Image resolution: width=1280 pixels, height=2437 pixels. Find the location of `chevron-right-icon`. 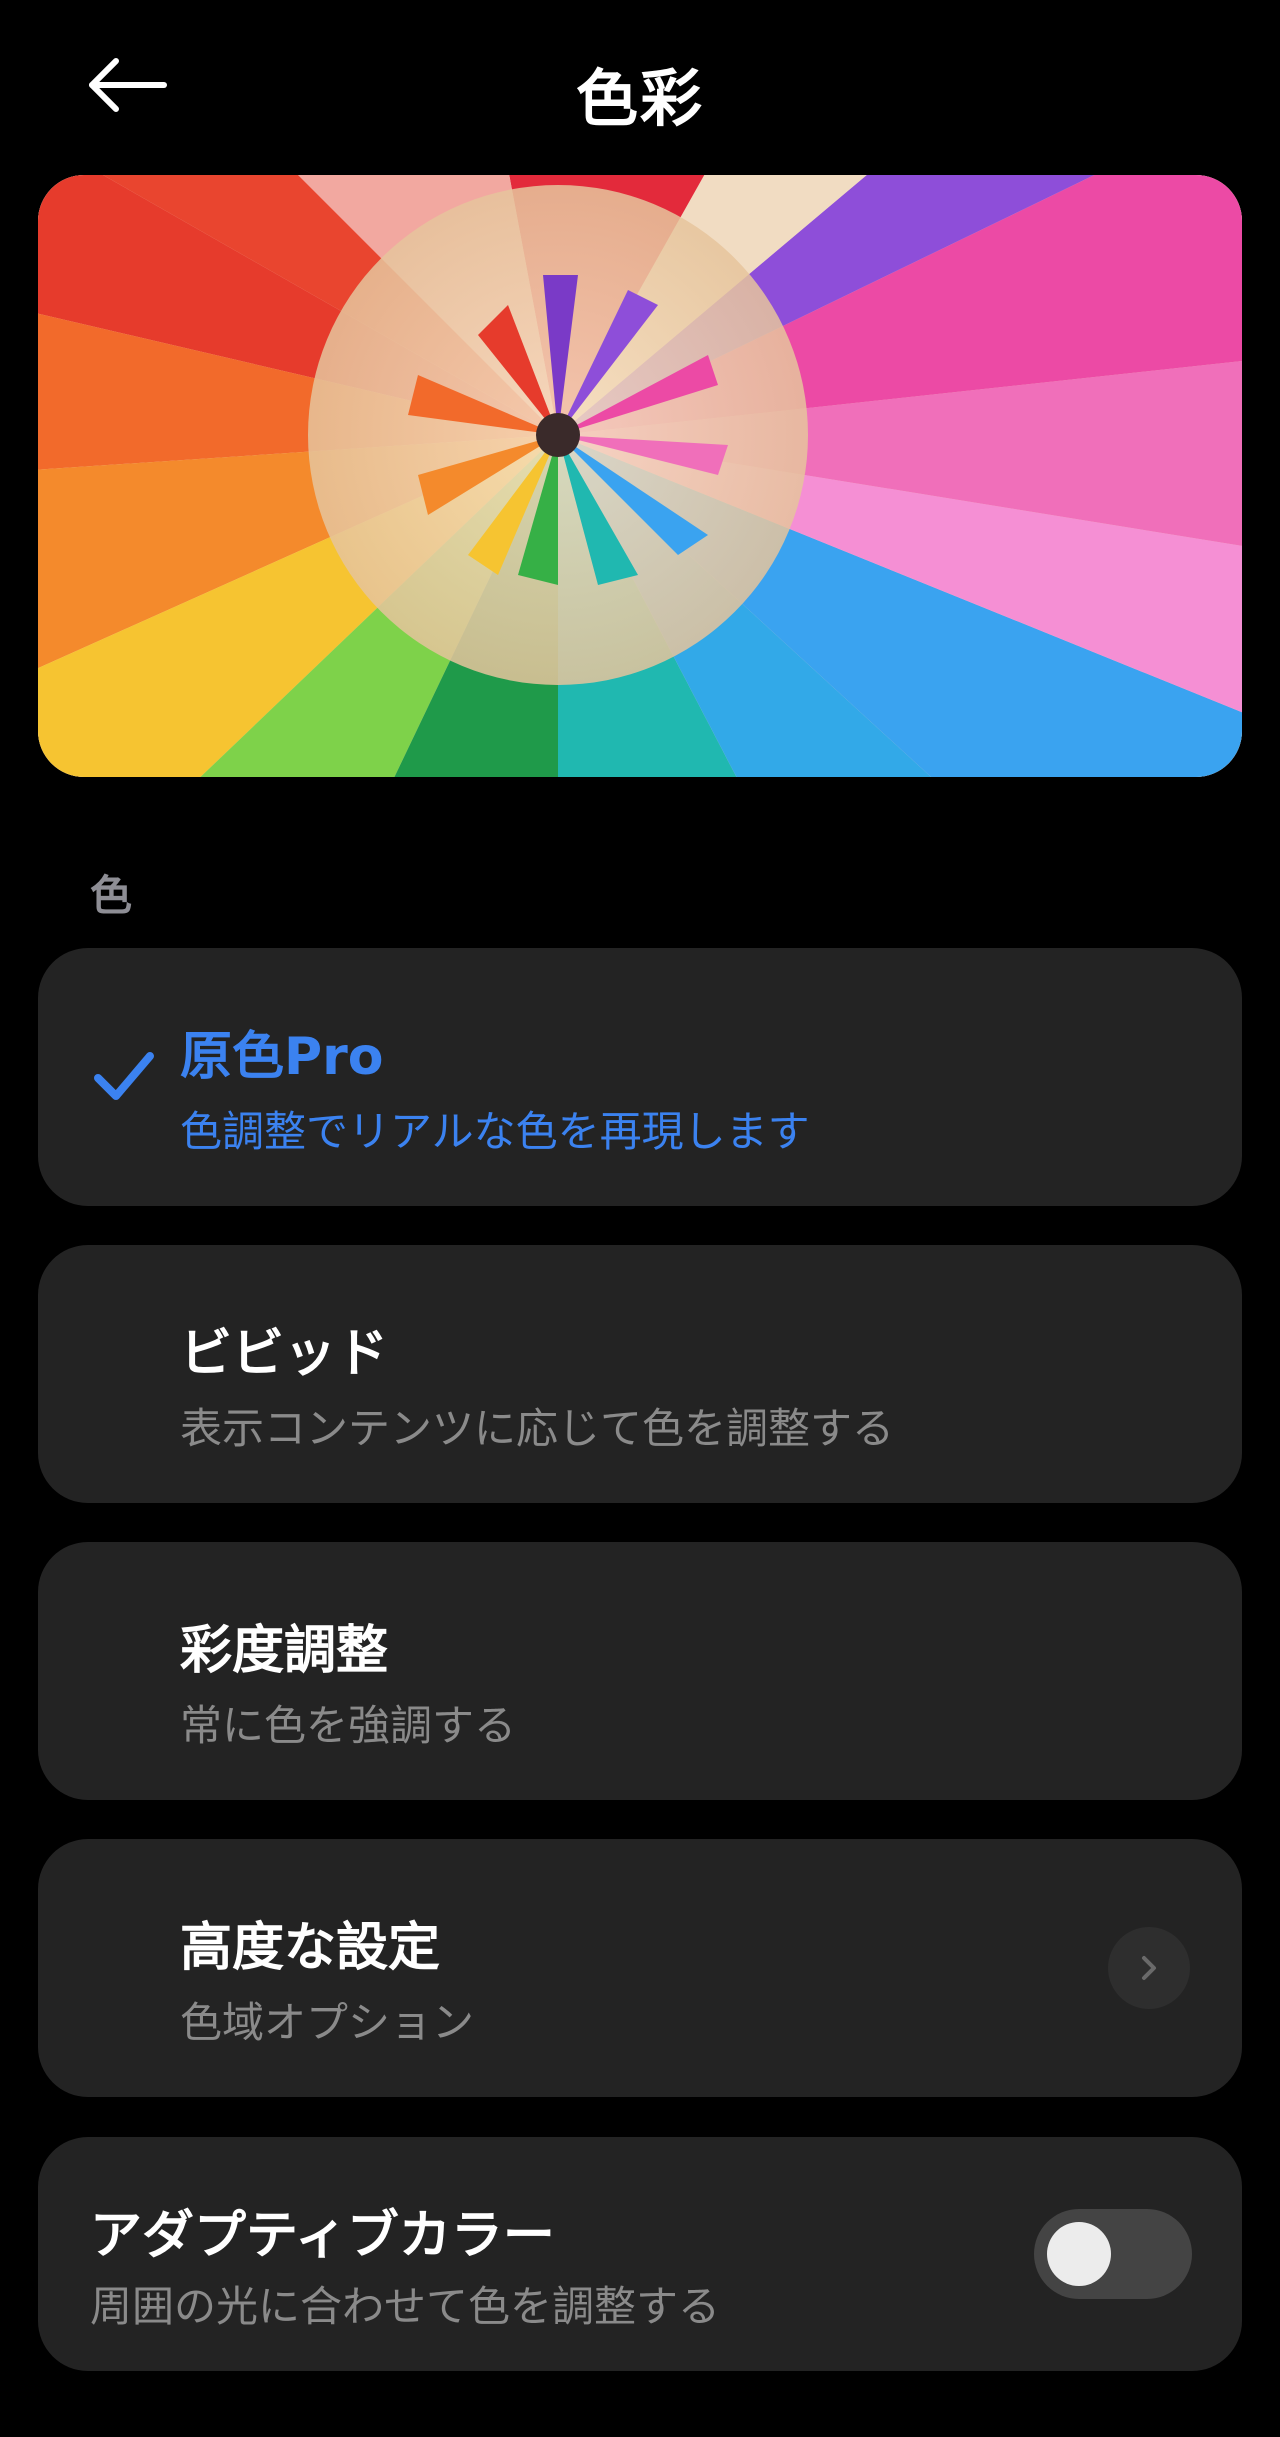

chevron-right-icon is located at coordinates (1149, 1968).